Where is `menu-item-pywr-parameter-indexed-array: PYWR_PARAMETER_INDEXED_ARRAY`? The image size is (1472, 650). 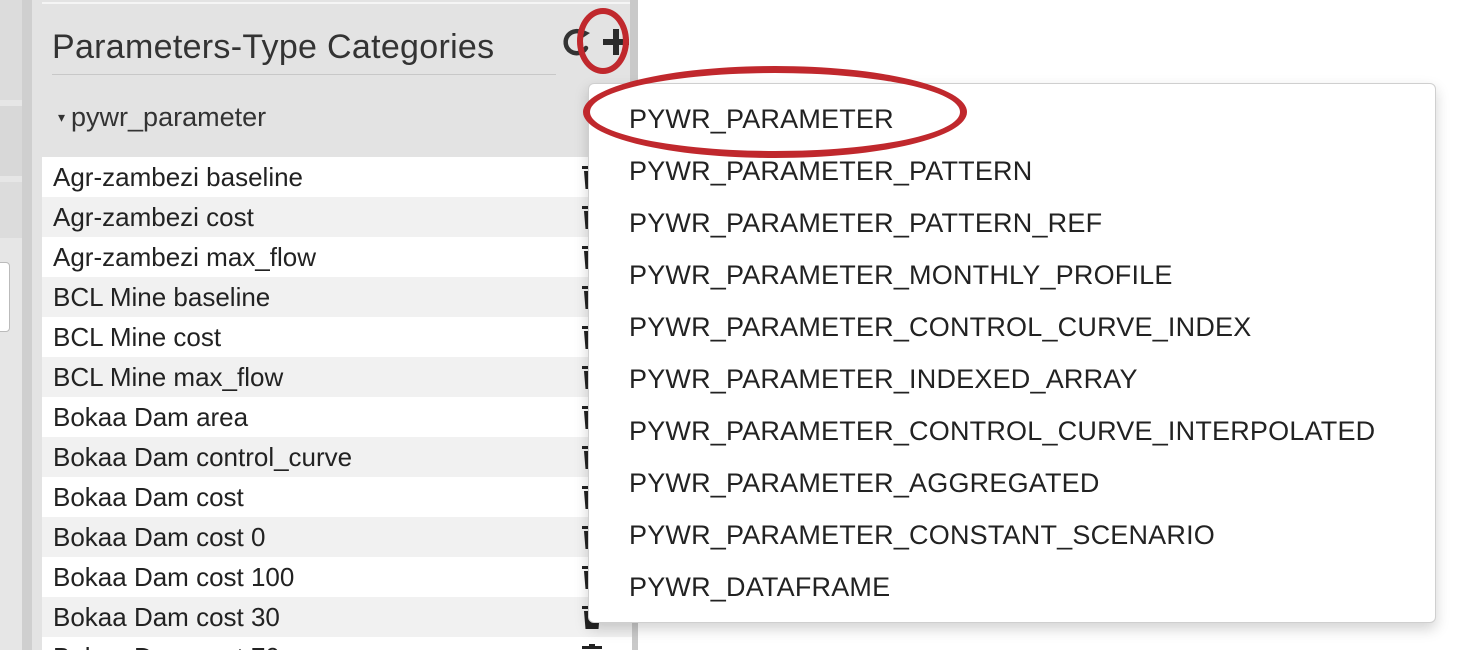
menu-item-pywr-parameter-indexed-array: PYWR_PARAMETER_INDEXED_ARRAY is located at coordinates (883, 379).